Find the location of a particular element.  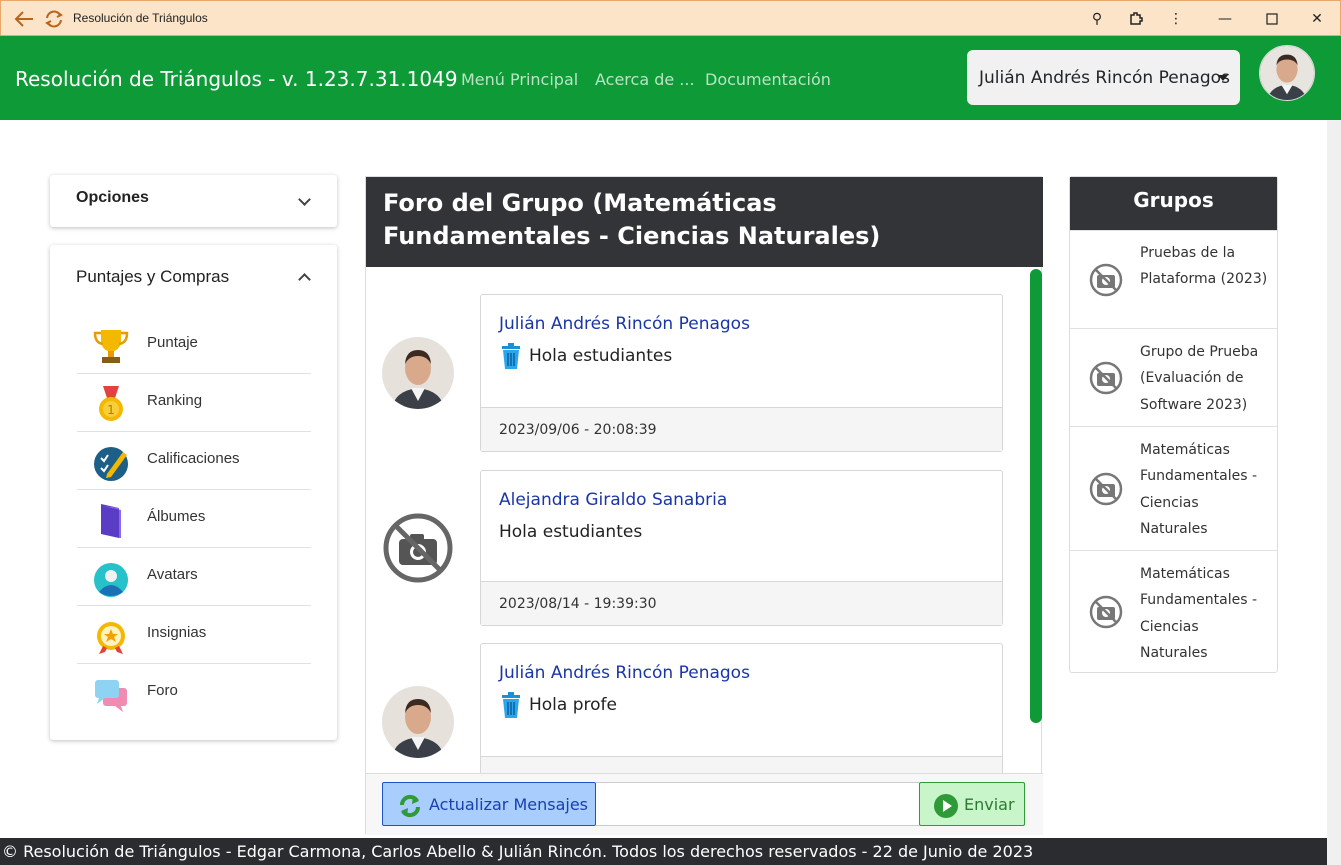

user-dropdown: Julián Andrés Rincón Penagos is located at coordinates (1103, 77).